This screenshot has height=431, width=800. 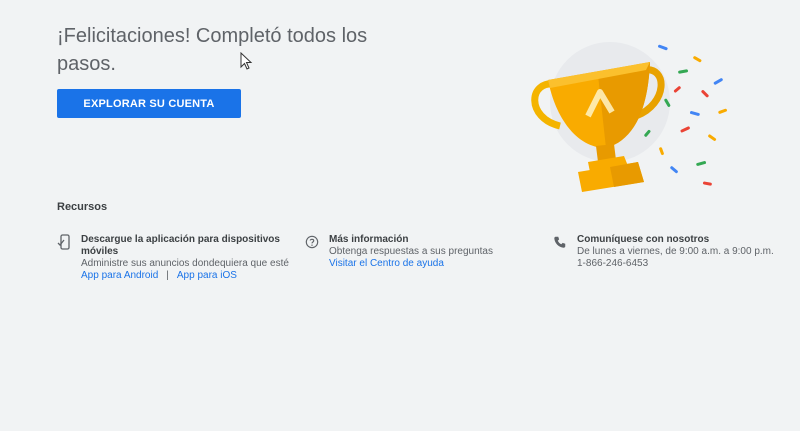 What do you see at coordinates (119, 275) in the screenshot?
I see `android-app-link: App para Android` at bounding box center [119, 275].